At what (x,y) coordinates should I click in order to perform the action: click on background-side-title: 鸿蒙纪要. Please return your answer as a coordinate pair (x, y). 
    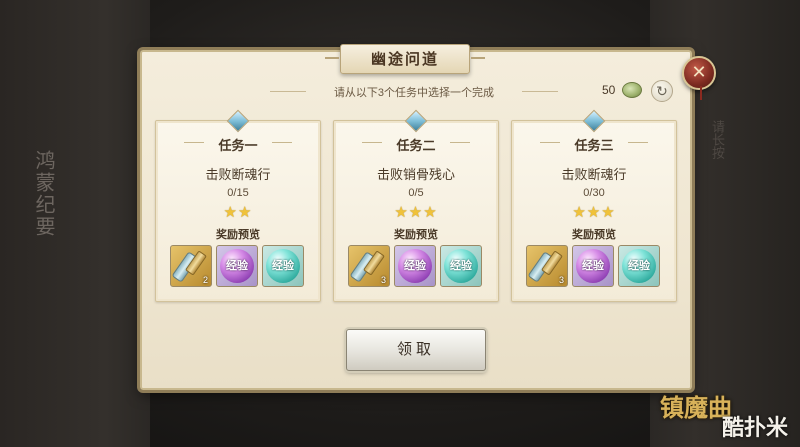
    Looking at the image, I should click on (44, 194).